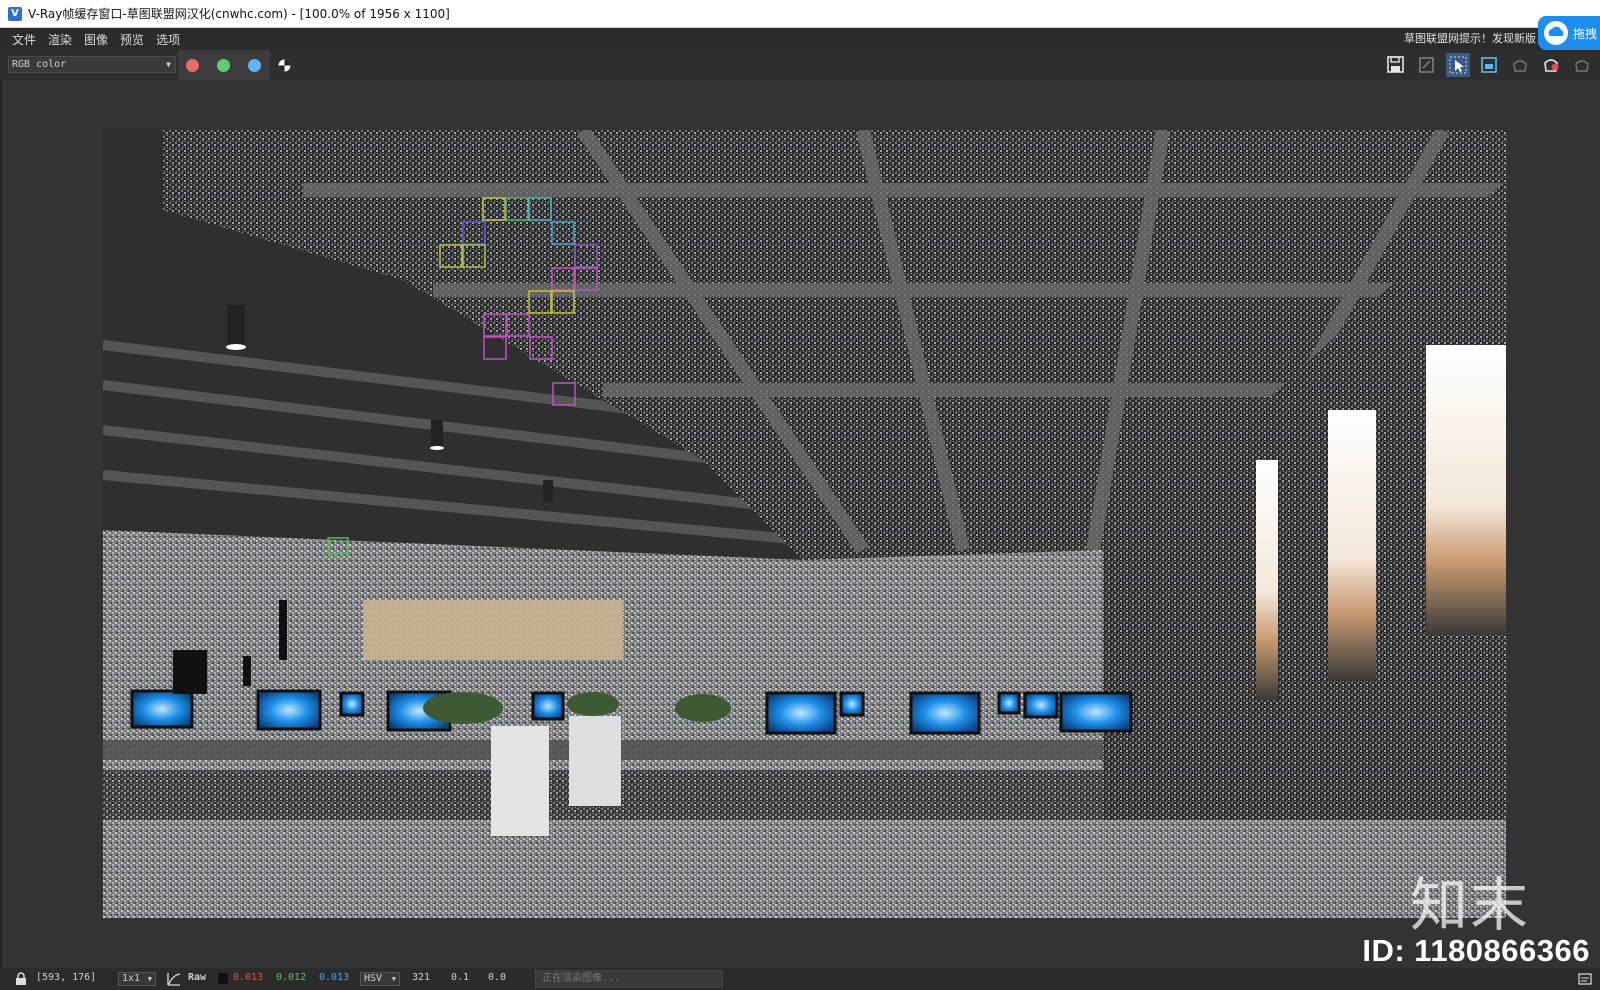  Describe the element at coordinates (96, 39) in the screenshot. I see `menu-image: 图像` at that location.